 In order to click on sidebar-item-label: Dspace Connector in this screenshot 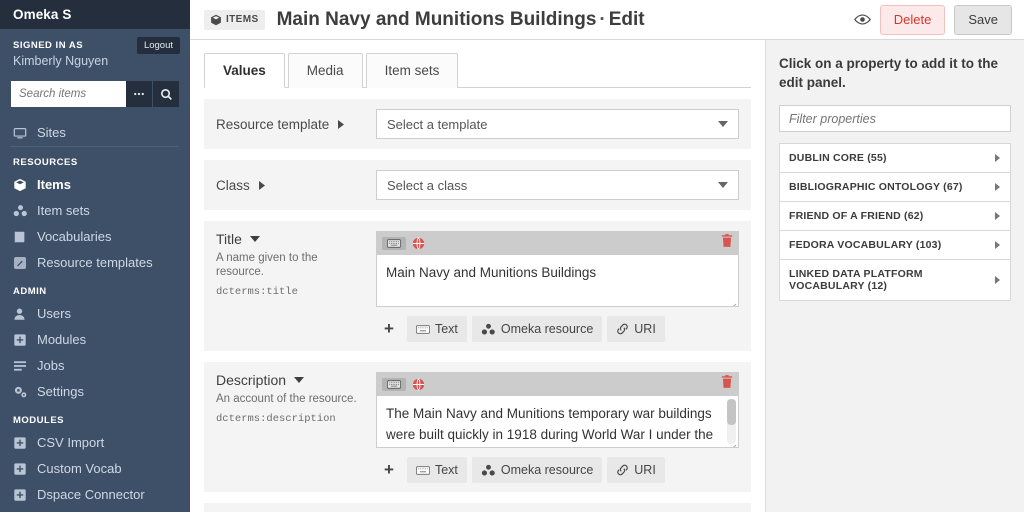, I will do `click(91, 494)`.